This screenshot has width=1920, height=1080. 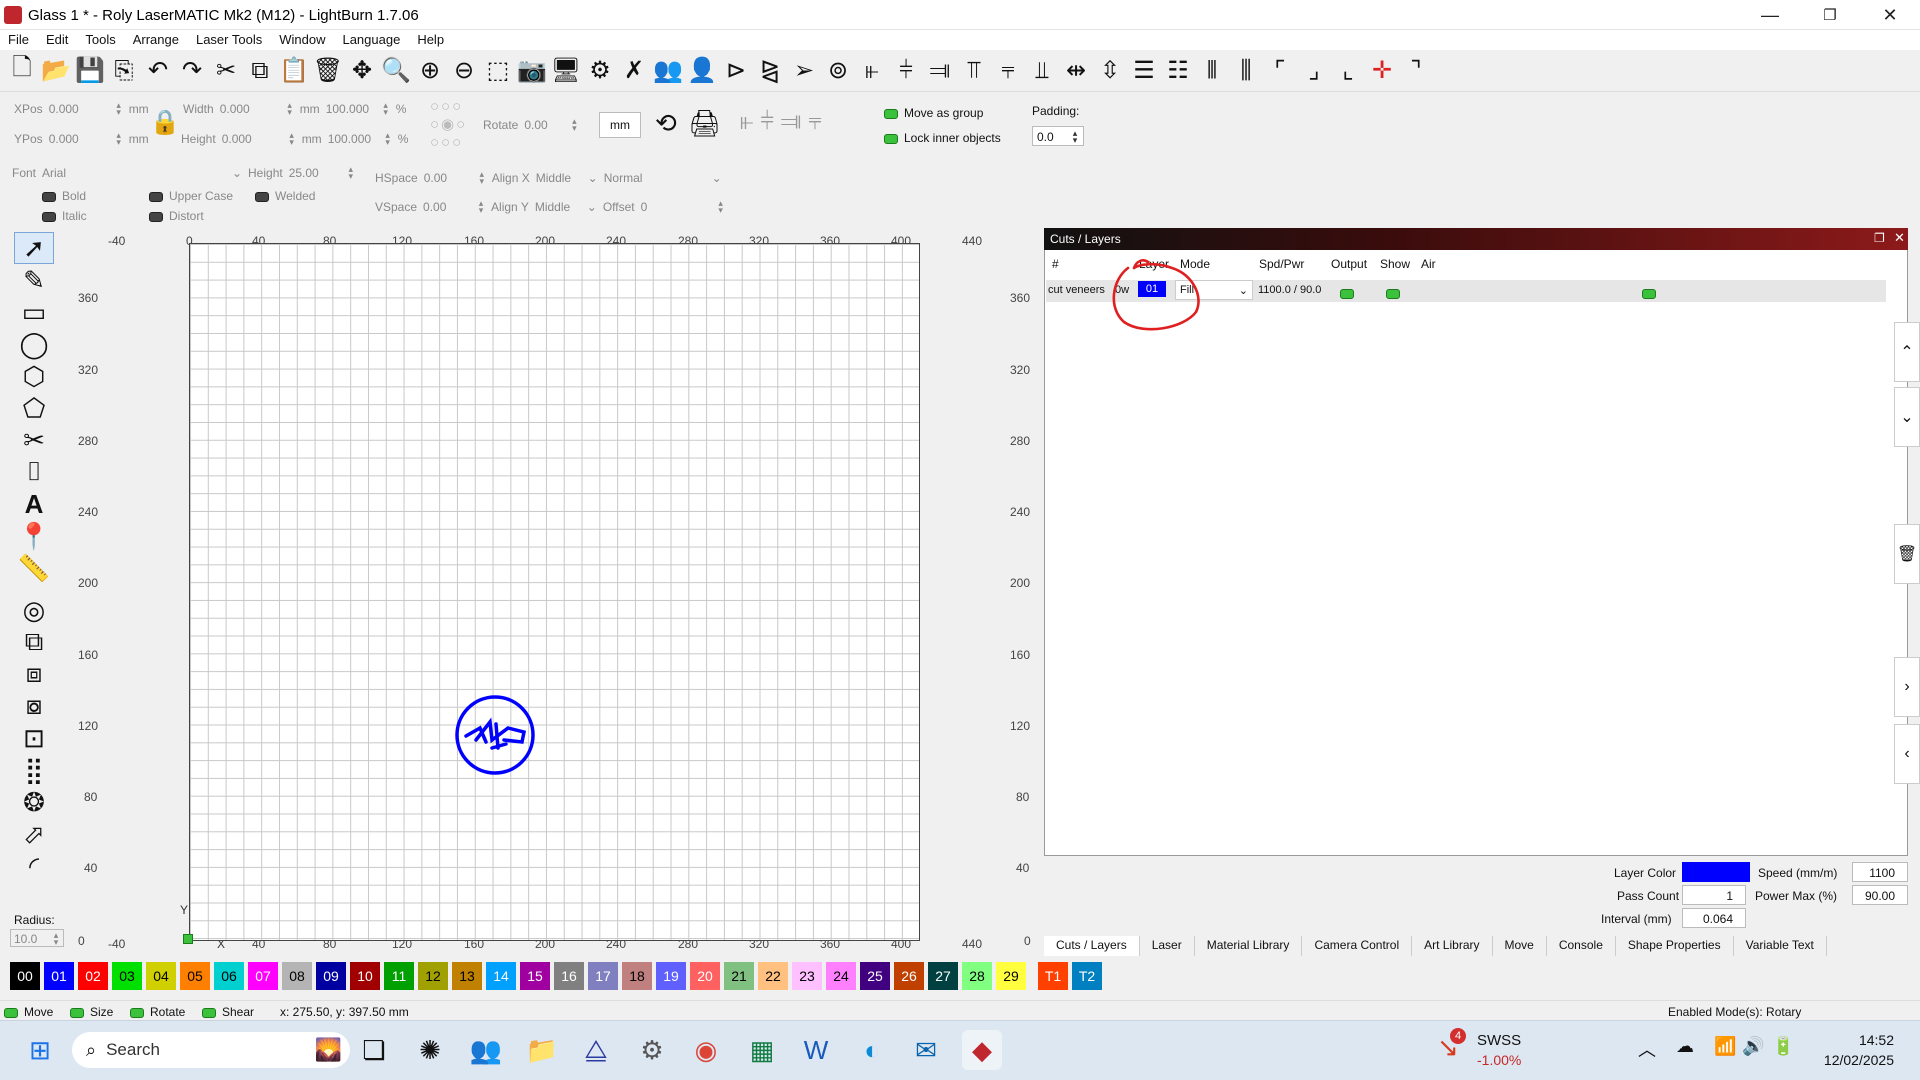 I want to click on redo-icon: ↷, so click(x=192, y=71).